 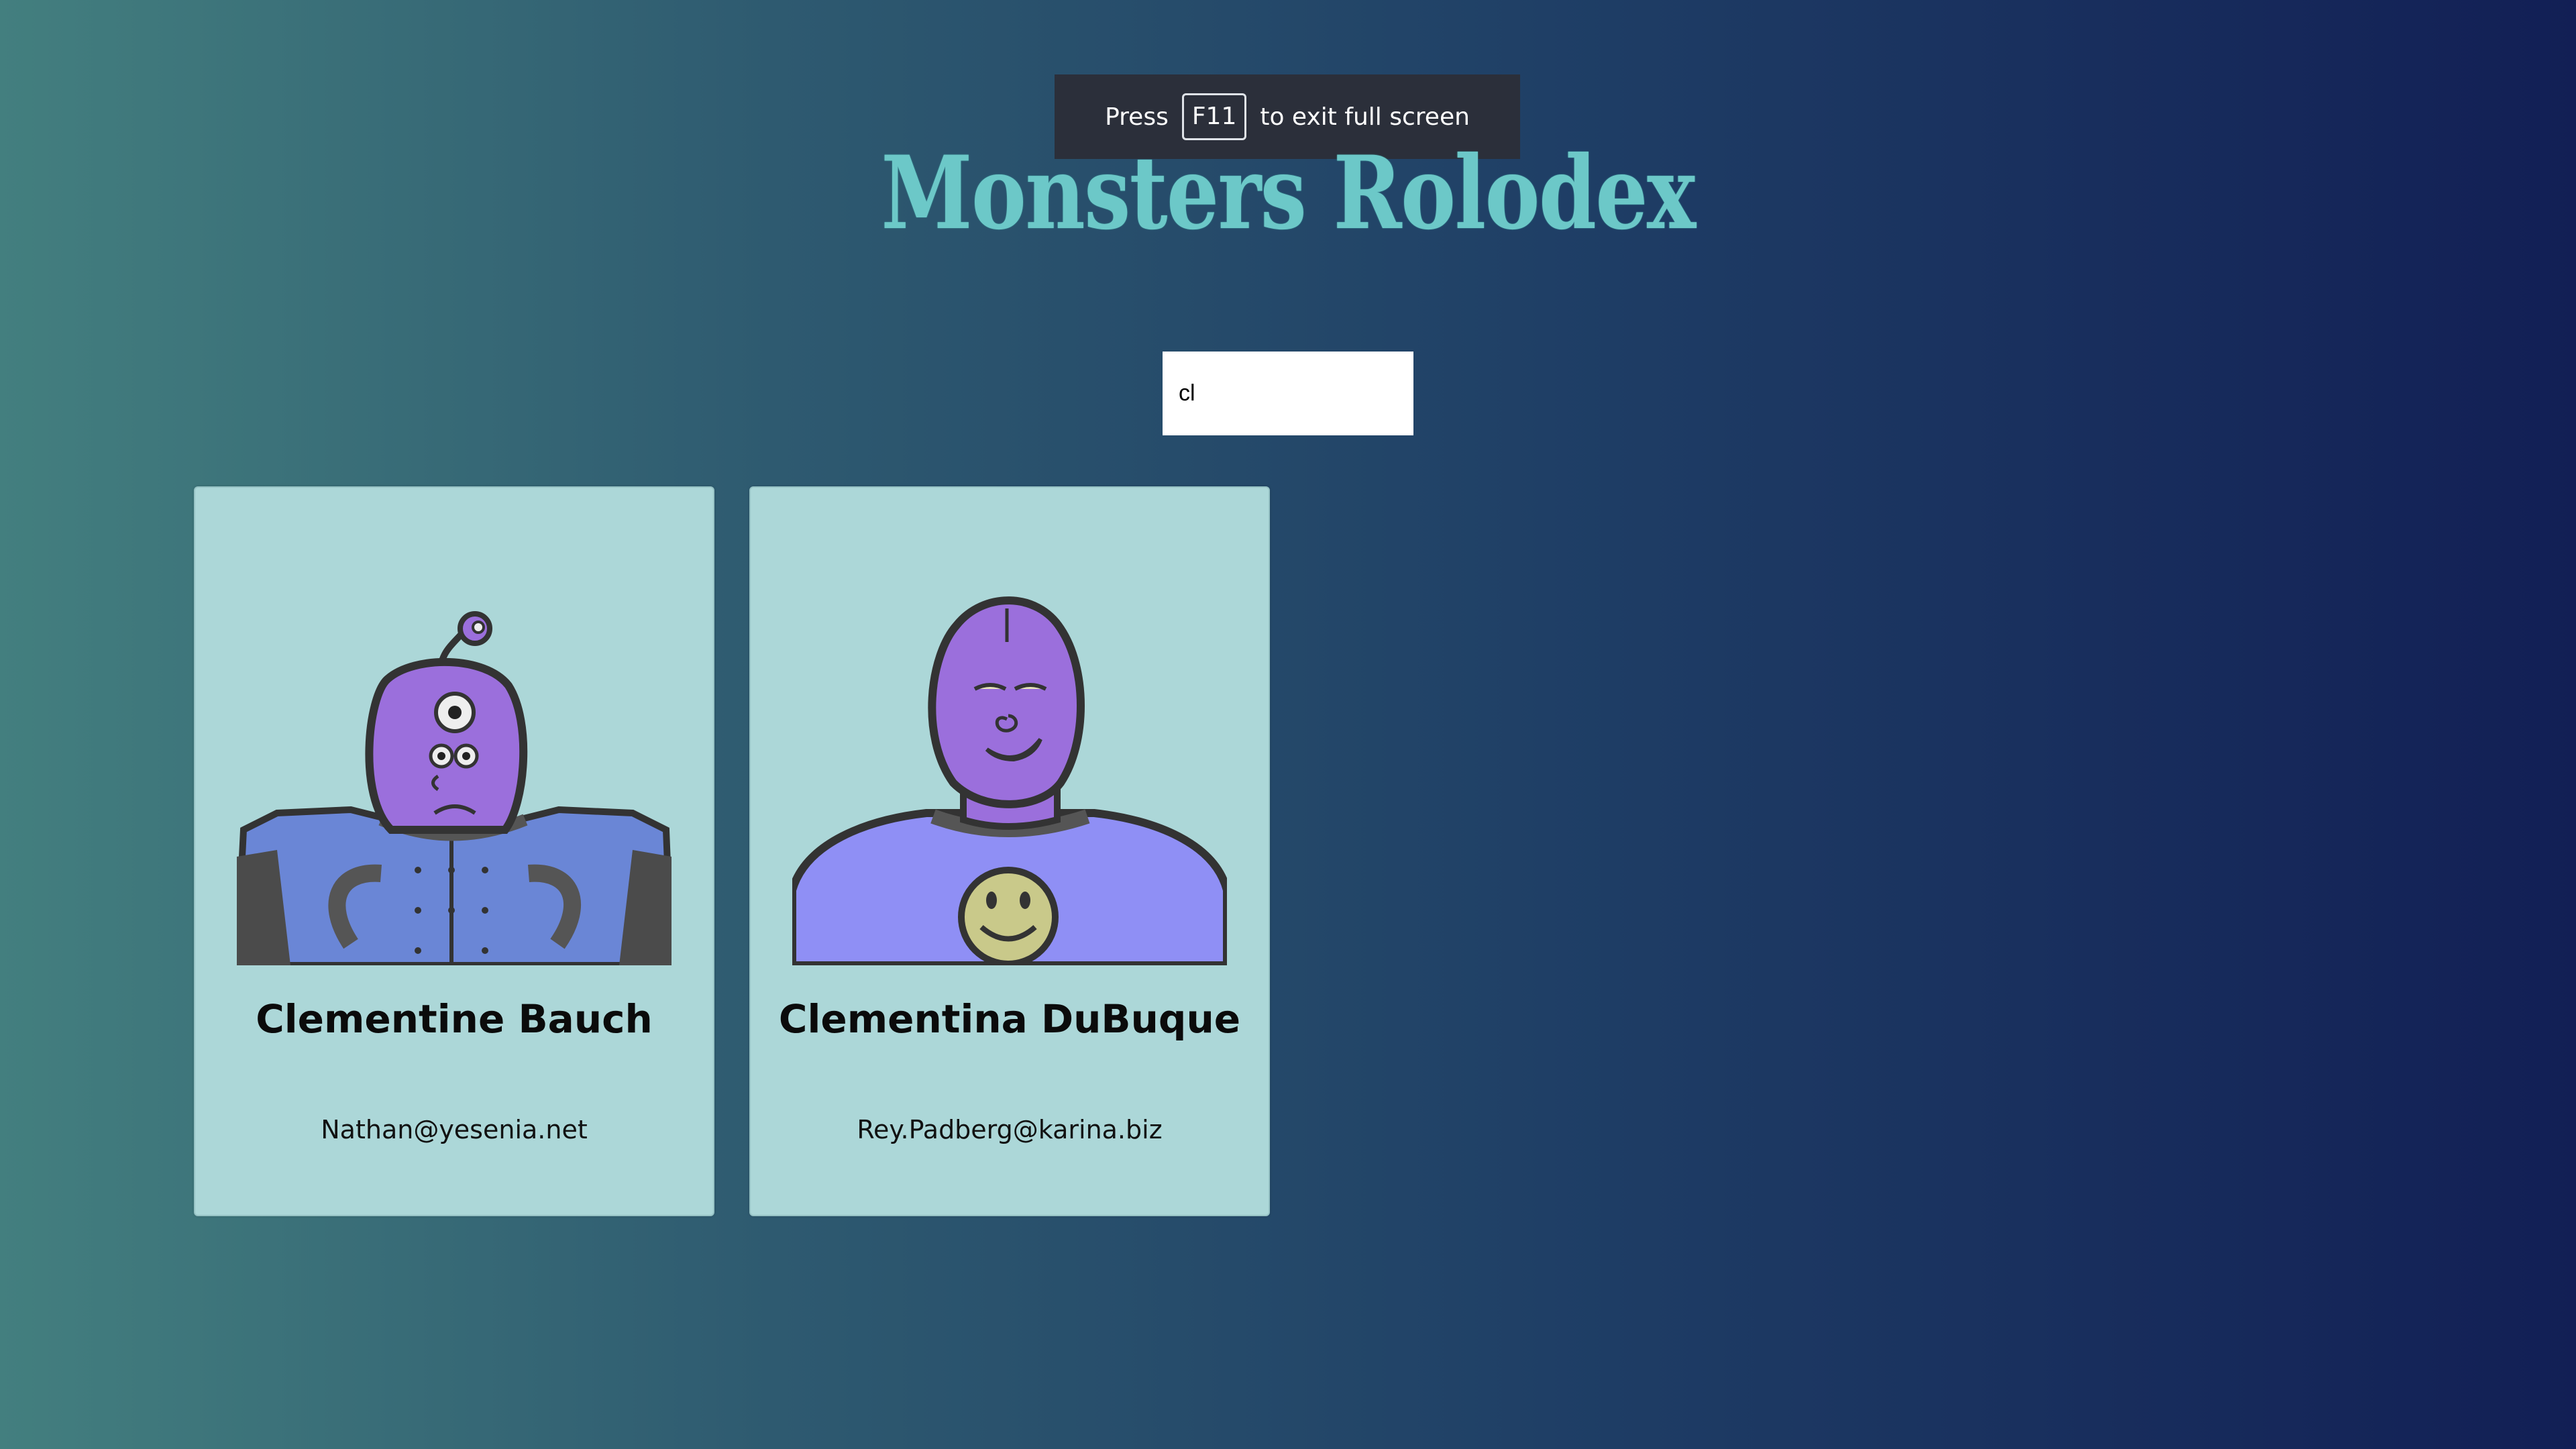 What do you see at coordinates (454, 788) in the screenshot?
I see `robot-monster-avatar-icon` at bounding box center [454, 788].